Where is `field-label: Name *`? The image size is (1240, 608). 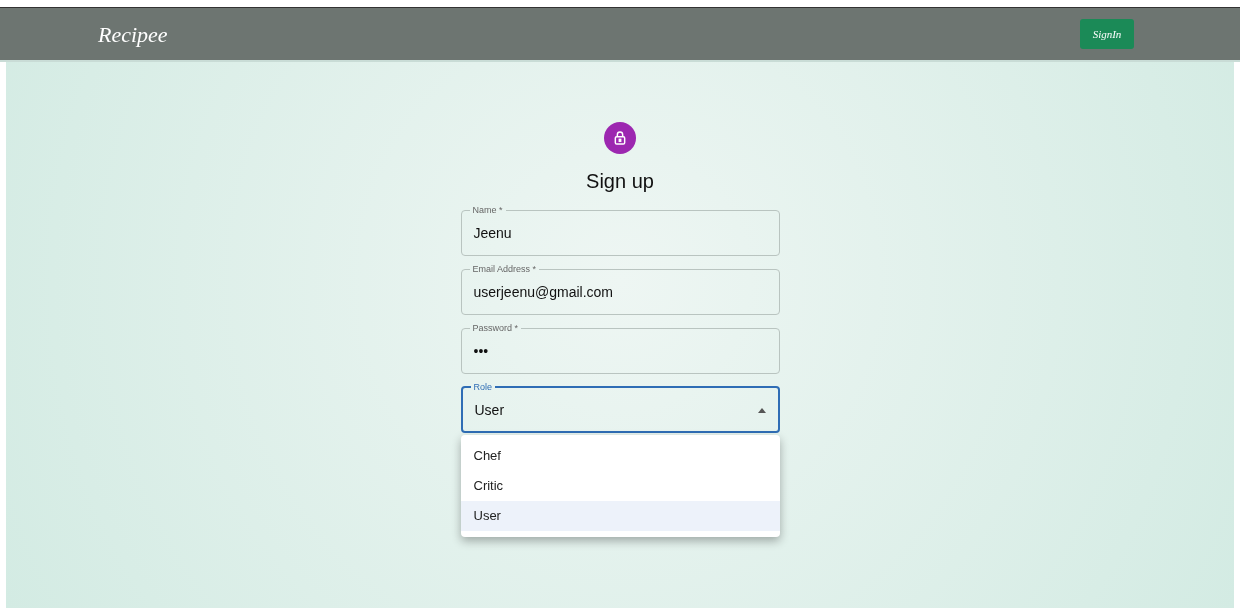
field-label: Name * is located at coordinates (487, 210).